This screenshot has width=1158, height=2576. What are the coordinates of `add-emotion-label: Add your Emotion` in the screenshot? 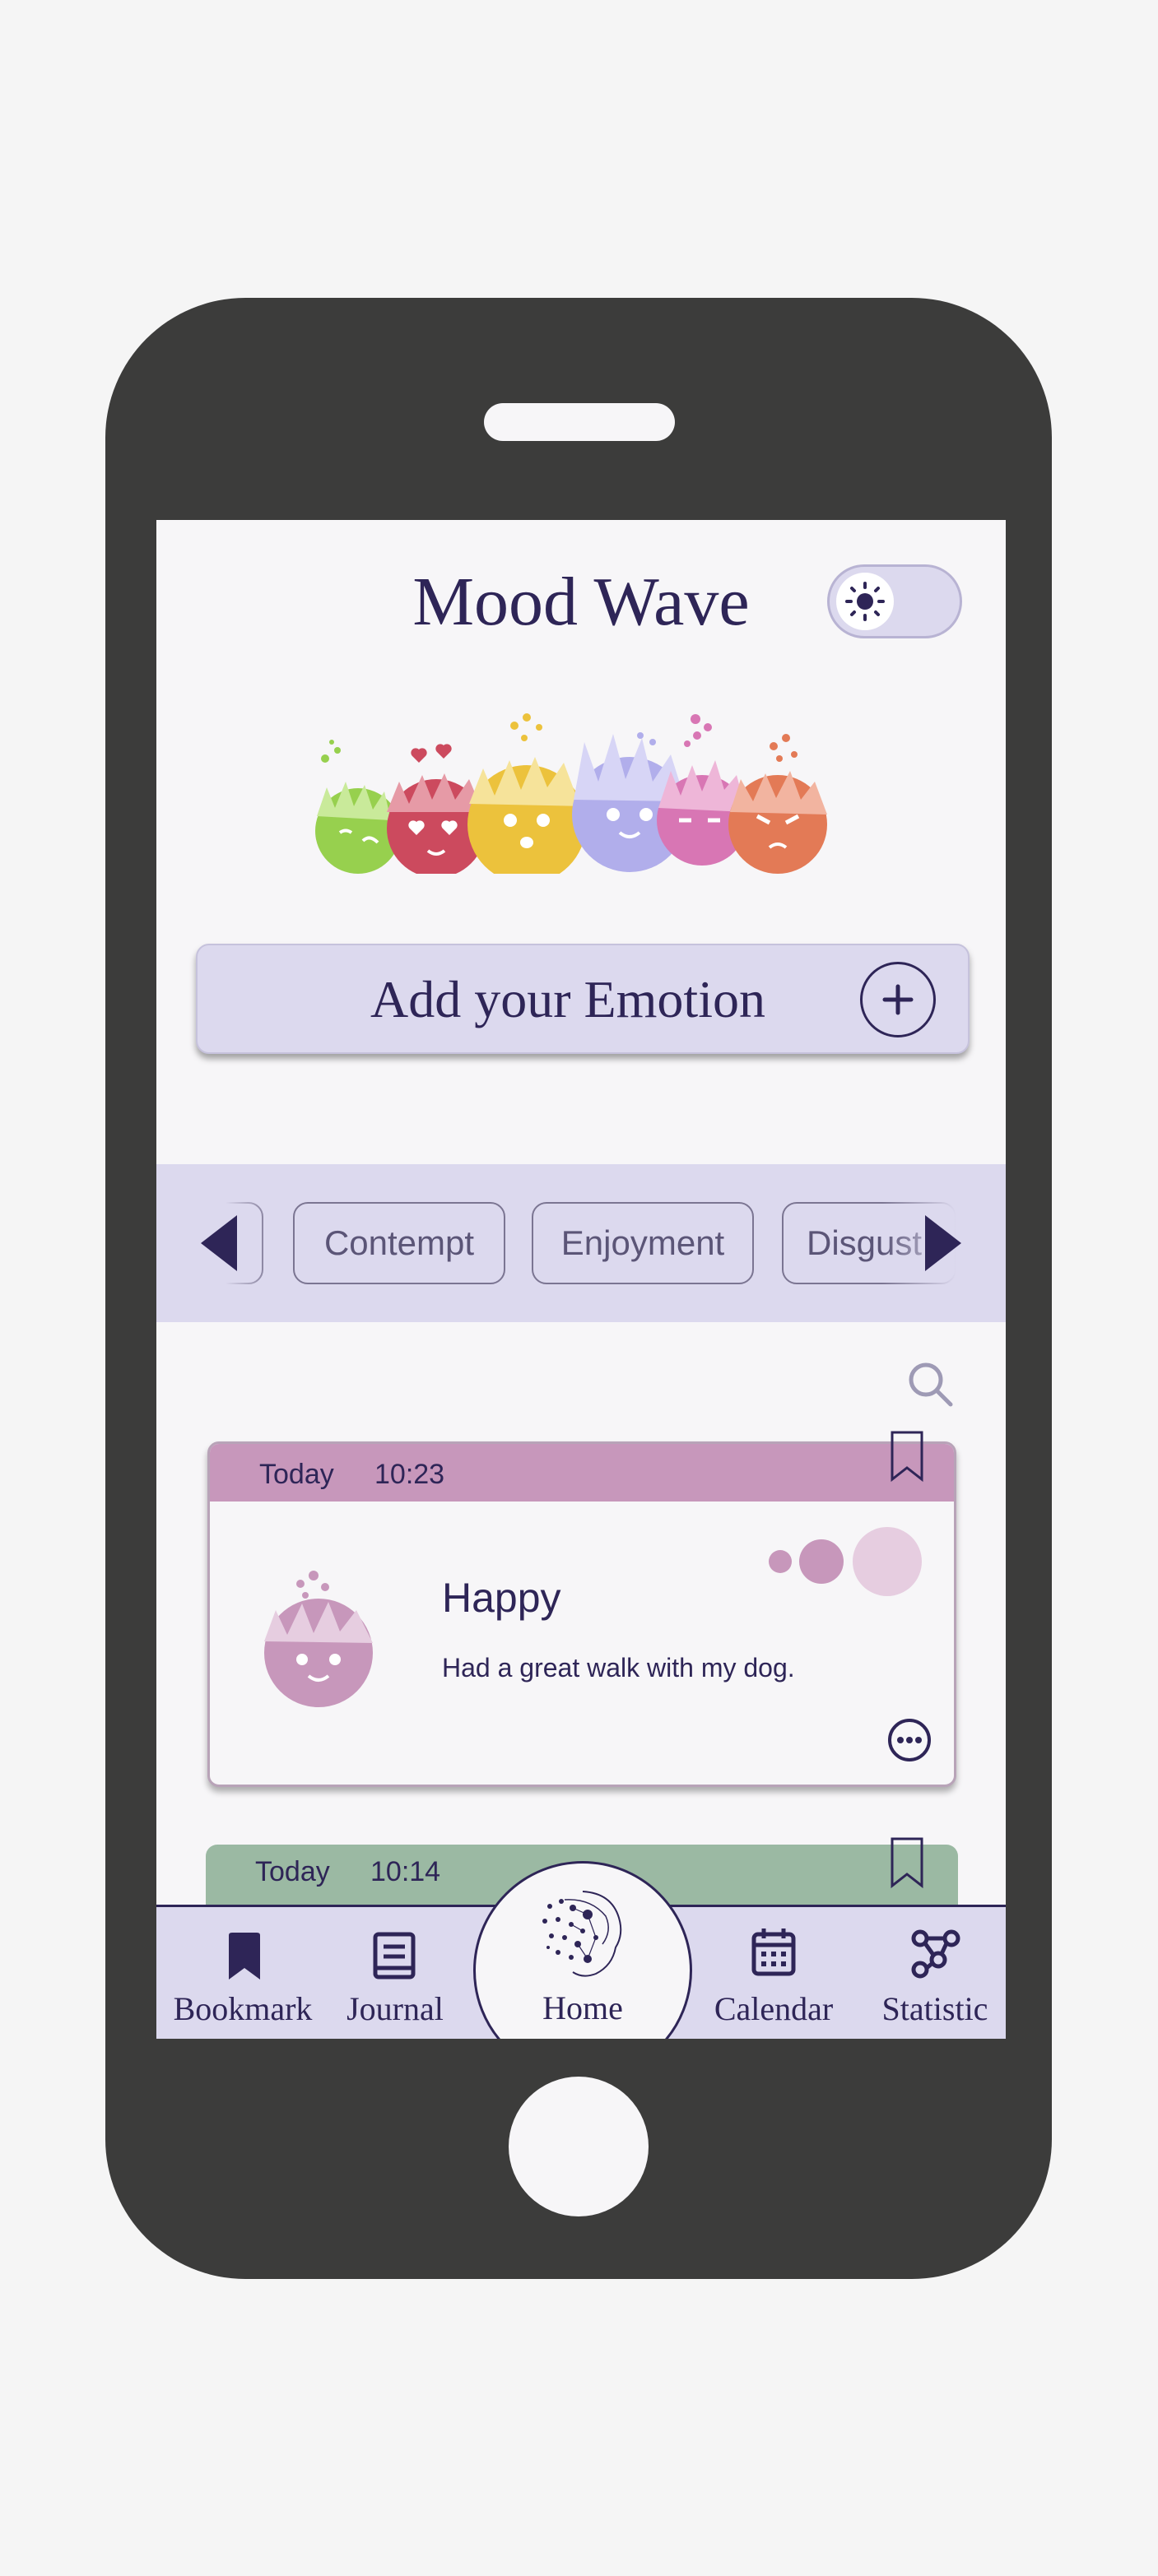 It's located at (567, 999).